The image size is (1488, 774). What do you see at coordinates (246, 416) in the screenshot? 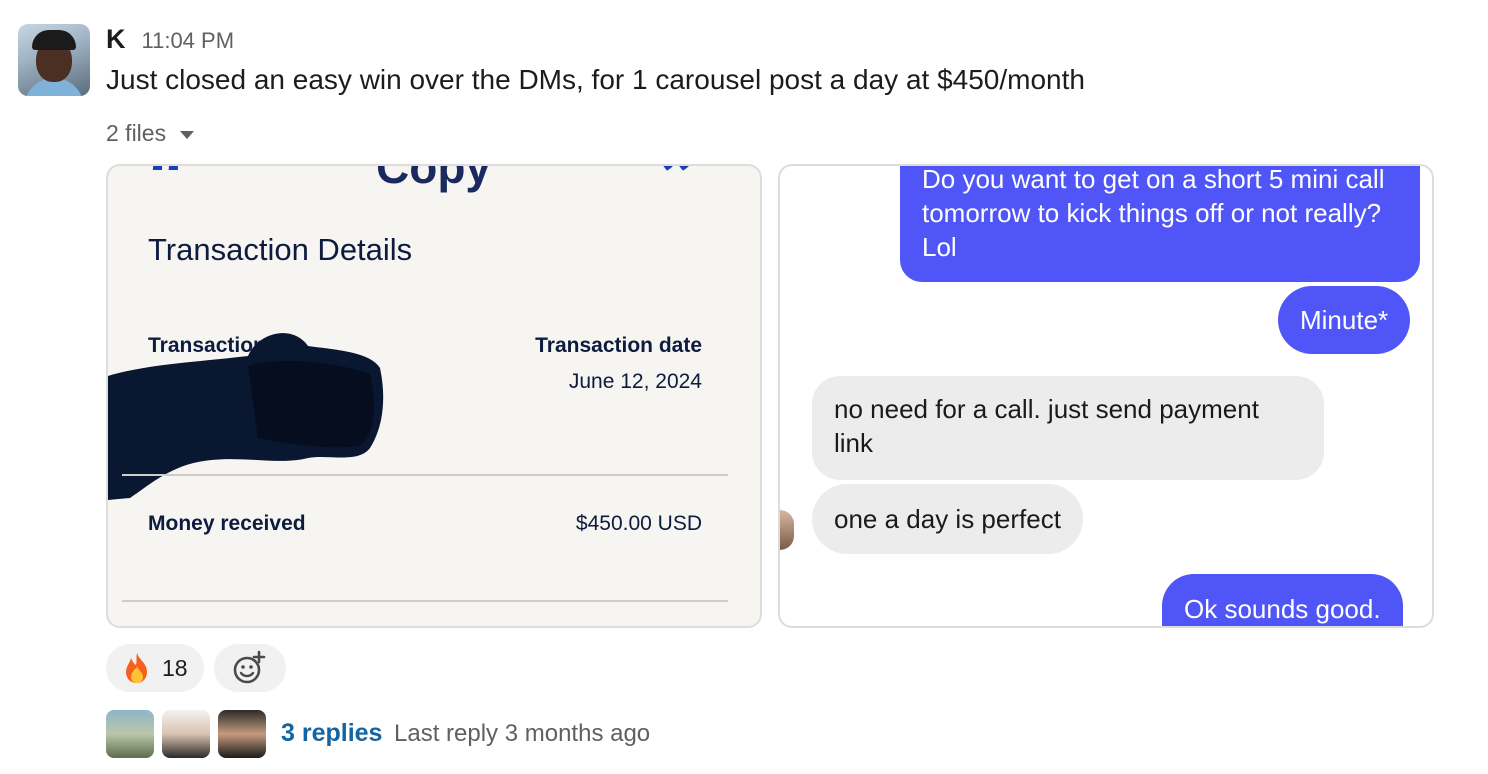
I see `redaction-scribble` at bounding box center [246, 416].